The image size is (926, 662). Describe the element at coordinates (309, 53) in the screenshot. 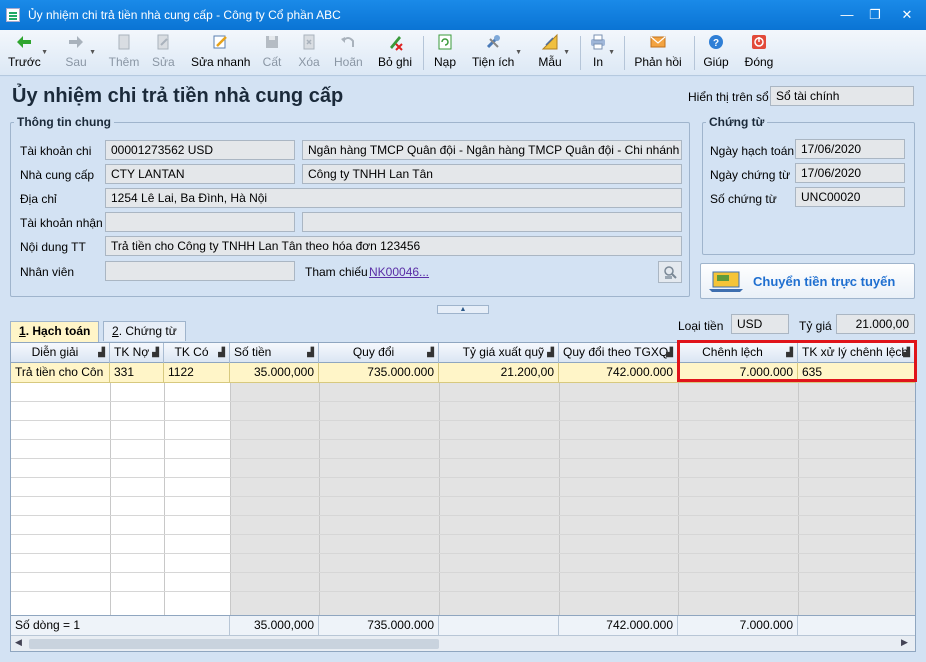

I see `delete-button: Xóa` at that location.